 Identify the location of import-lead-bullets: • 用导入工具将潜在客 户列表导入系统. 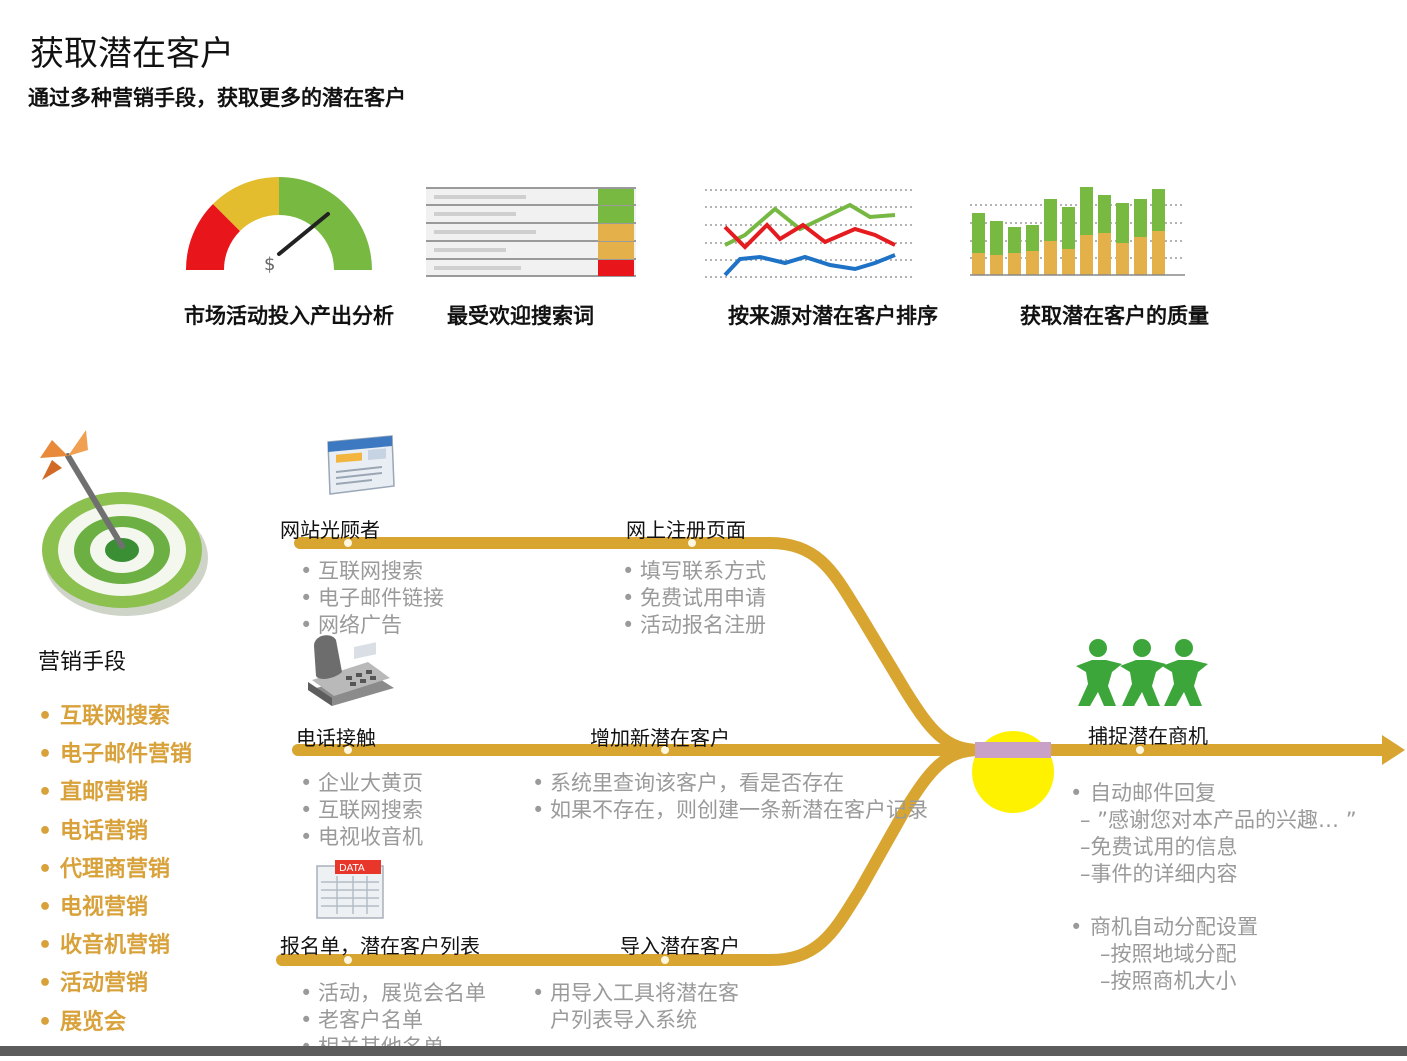
(635, 1007).